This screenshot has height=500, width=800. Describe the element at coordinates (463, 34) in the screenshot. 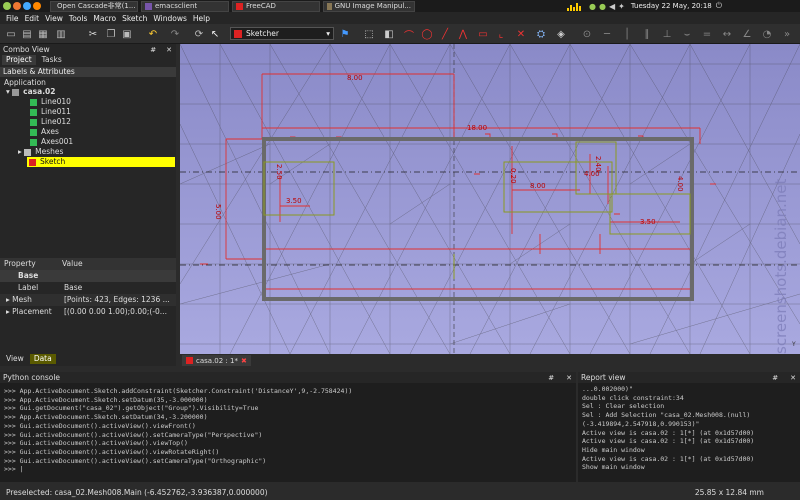

I see `sketch-polyline-icon: ⋀` at that location.